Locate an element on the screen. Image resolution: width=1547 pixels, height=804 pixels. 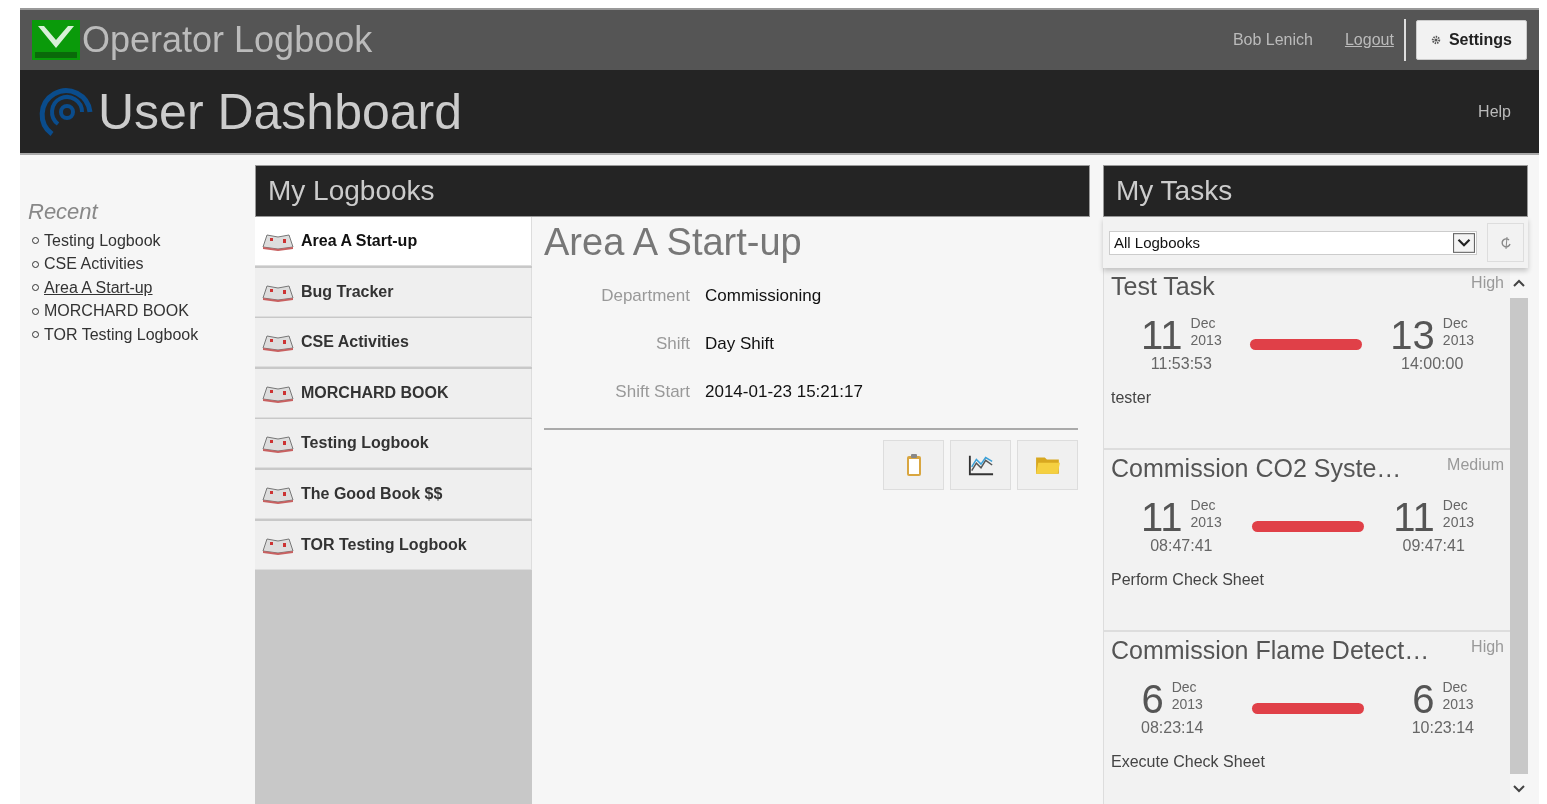
recent-link: Area A Start-up is located at coordinates (98, 287).